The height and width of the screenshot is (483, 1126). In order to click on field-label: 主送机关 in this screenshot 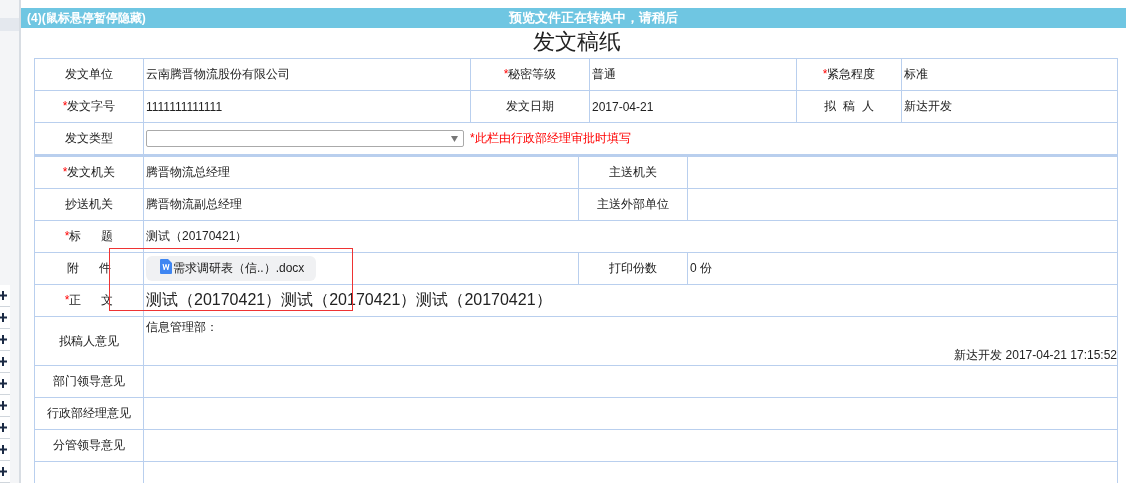, I will do `click(633, 172)`.